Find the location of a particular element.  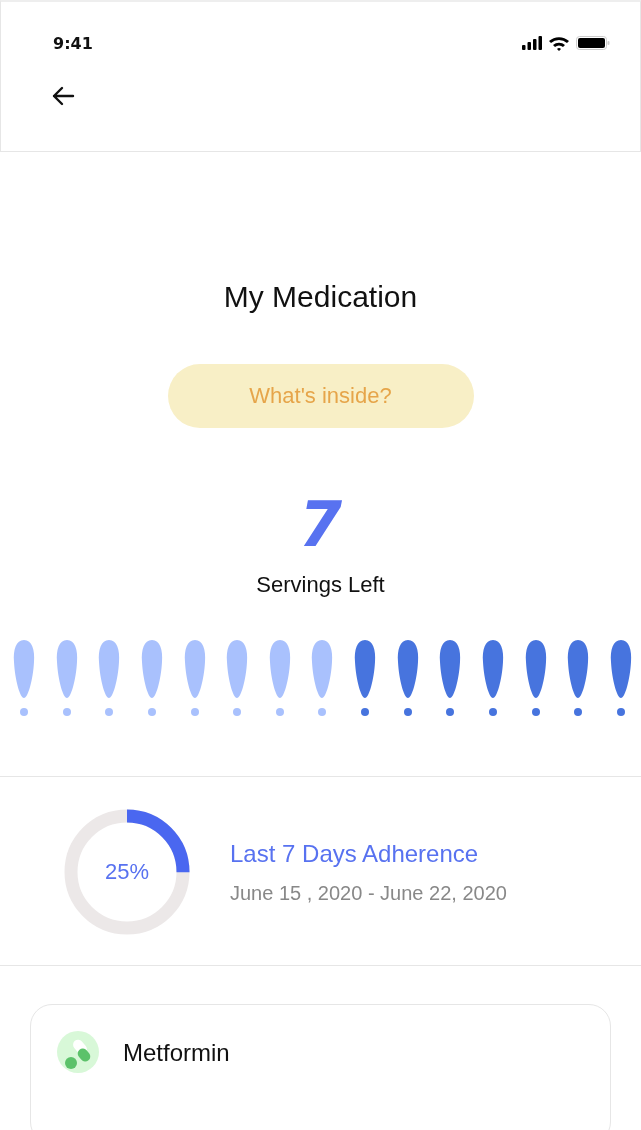

page-title: My Medication is located at coordinates (320, 297).